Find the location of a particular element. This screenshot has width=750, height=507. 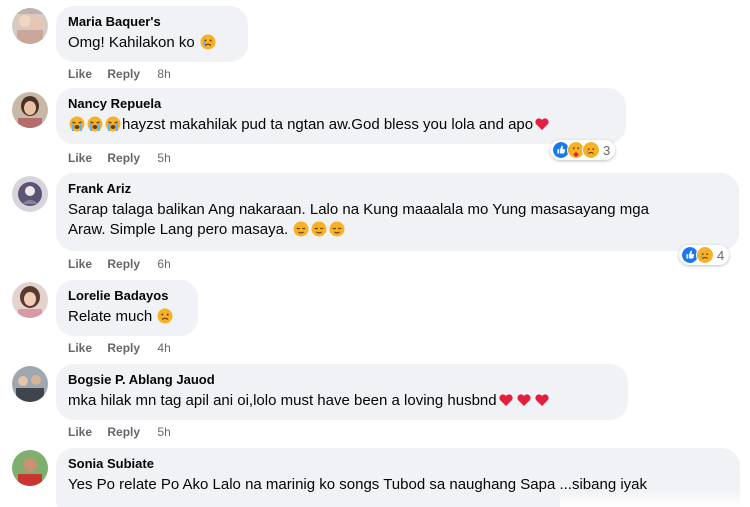

sad-face-icon is located at coordinates (165, 316).